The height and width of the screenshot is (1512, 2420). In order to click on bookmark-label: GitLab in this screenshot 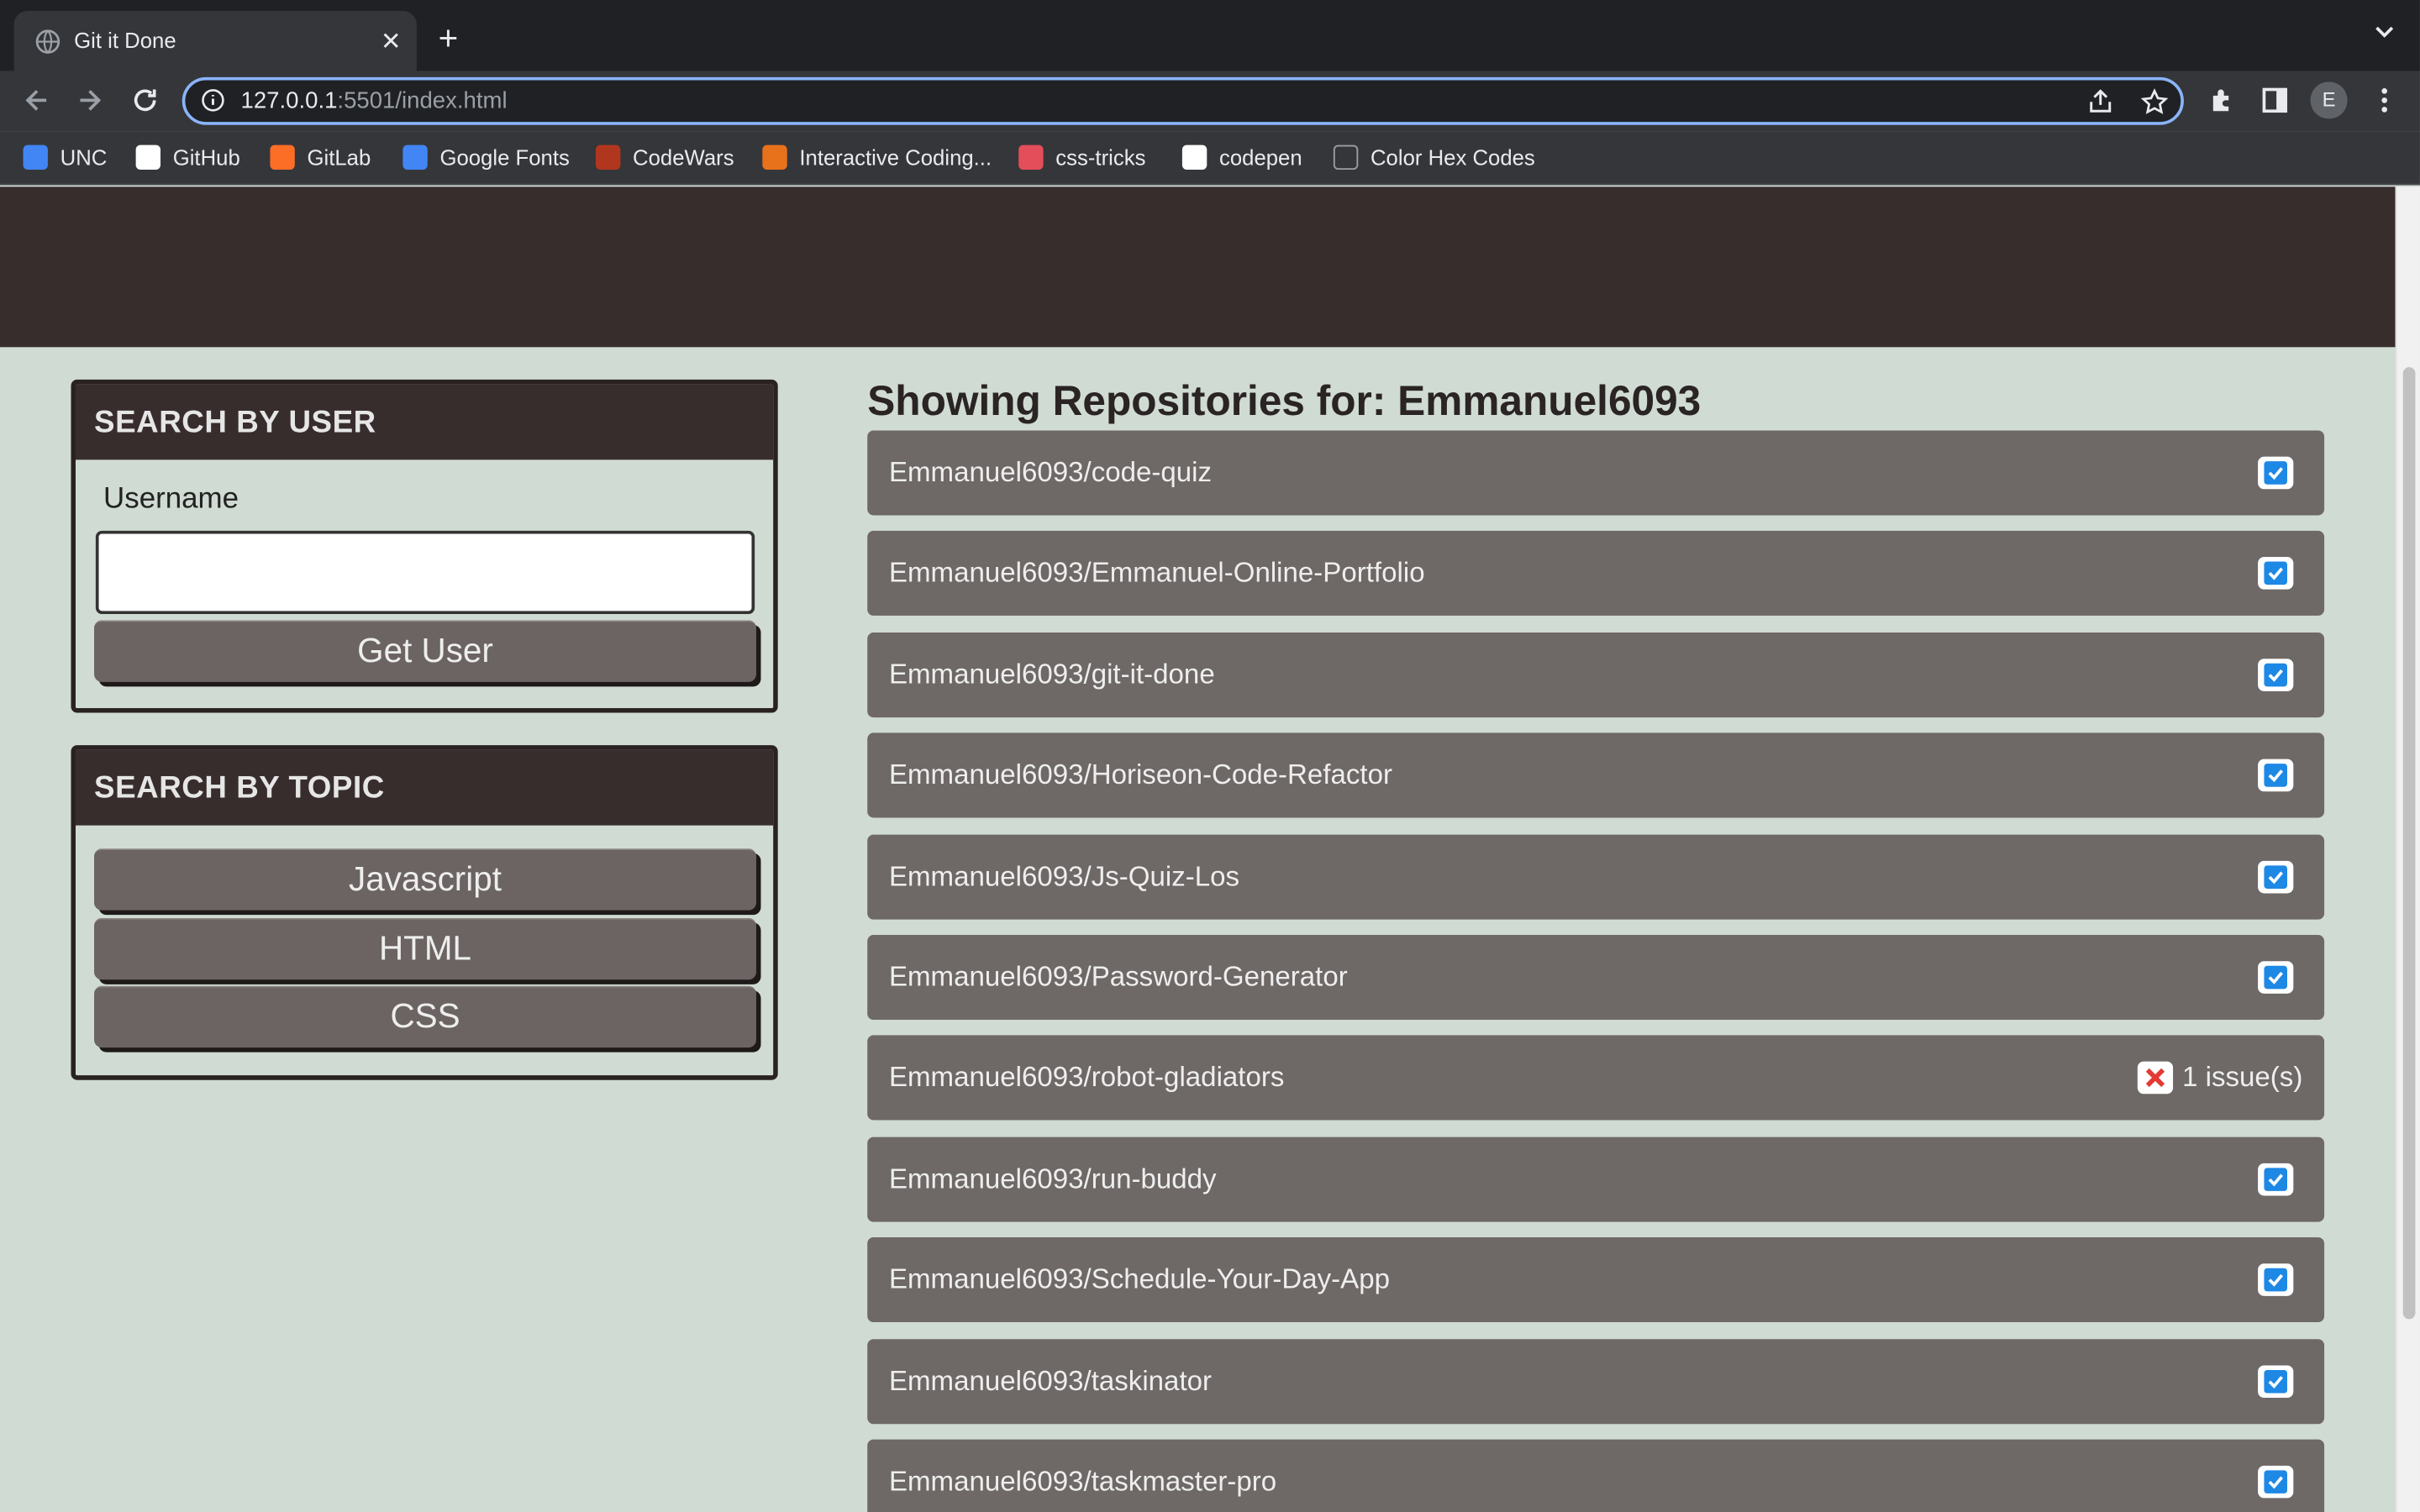, I will do `click(339, 157)`.